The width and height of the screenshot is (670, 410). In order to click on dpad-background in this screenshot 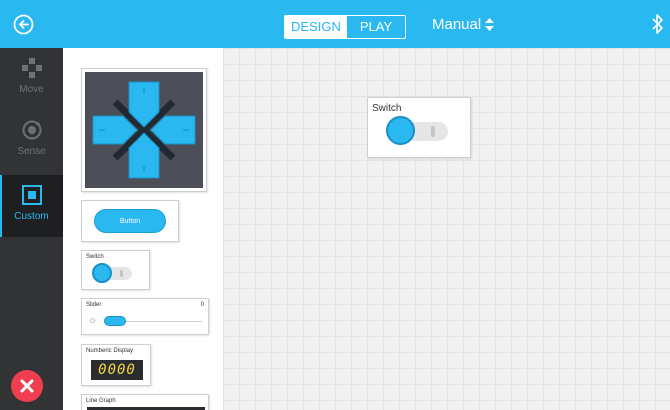, I will do `click(144, 130)`.